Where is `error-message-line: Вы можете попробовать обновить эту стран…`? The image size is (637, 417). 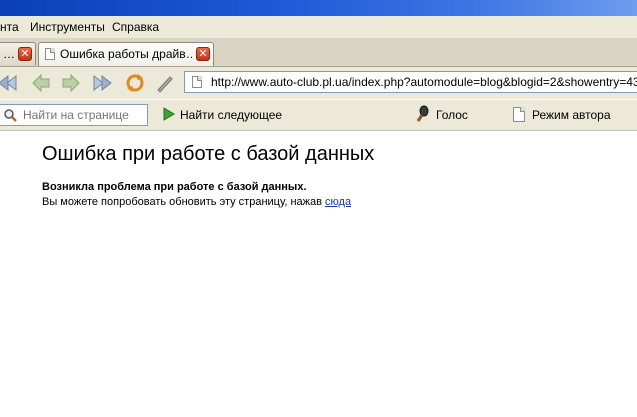
error-message-line: Вы можете попробовать обновить эту стран… is located at coordinates (196, 202).